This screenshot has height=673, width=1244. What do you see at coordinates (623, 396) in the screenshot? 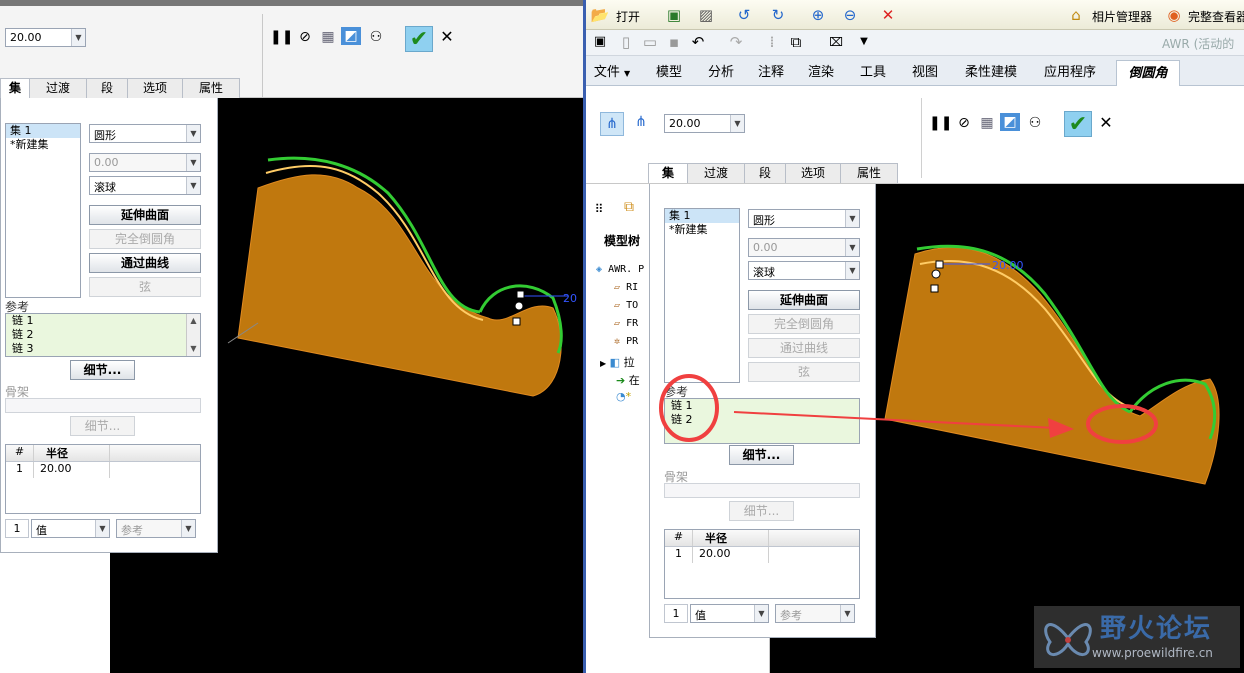
I see `tree-item: ◔*` at bounding box center [623, 396].